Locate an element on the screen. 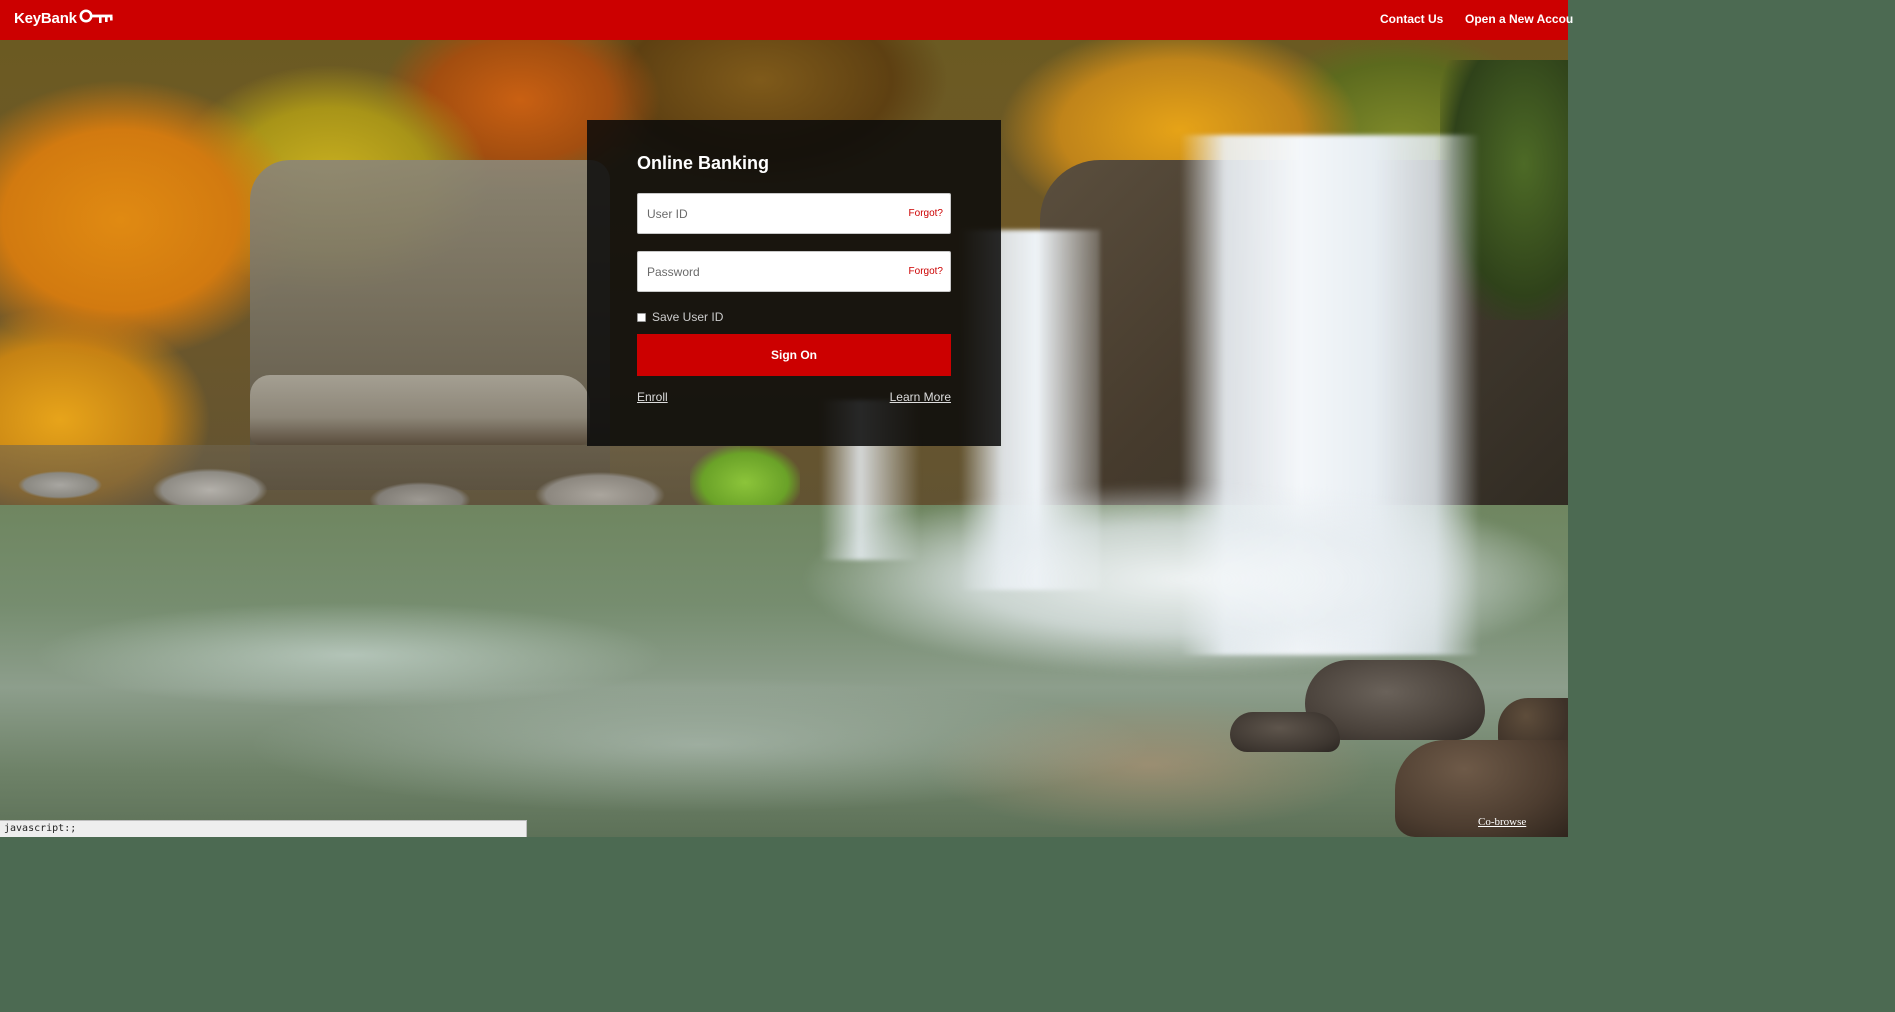  contact-us-link: Contact Us is located at coordinates (1411, 19).